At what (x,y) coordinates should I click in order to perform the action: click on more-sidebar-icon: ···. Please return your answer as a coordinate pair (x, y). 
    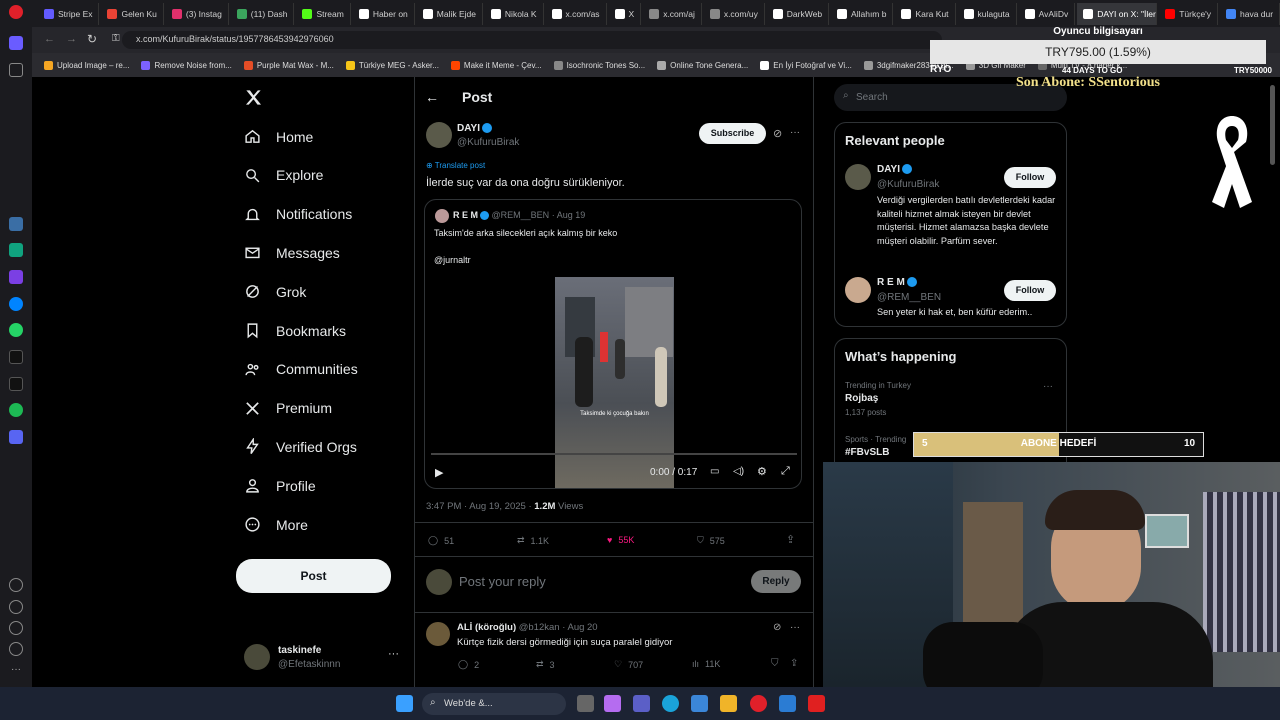
    Looking at the image, I should click on (16, 671).